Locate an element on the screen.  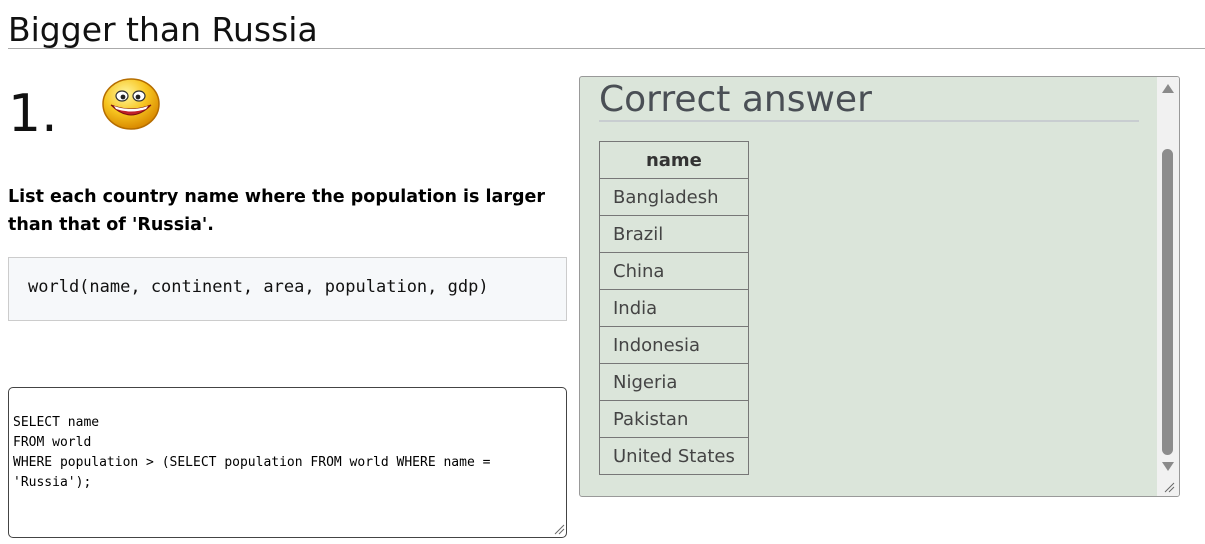
table-row: Pakistan is located at coordinates (674, 419).